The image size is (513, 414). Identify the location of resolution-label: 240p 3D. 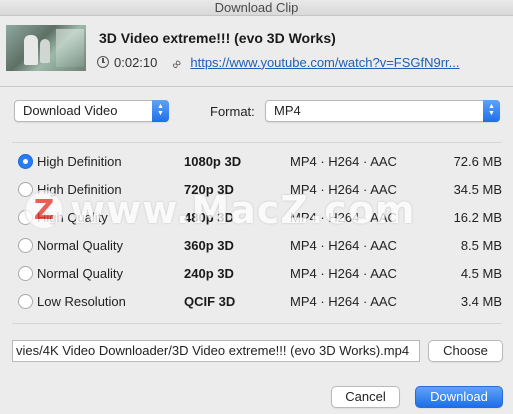
(209, 273).